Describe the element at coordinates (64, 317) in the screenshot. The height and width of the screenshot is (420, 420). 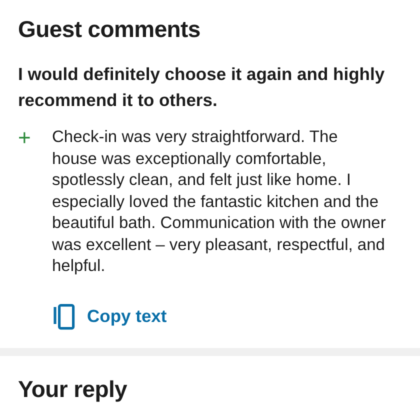
I see `copy-icon` at that location.